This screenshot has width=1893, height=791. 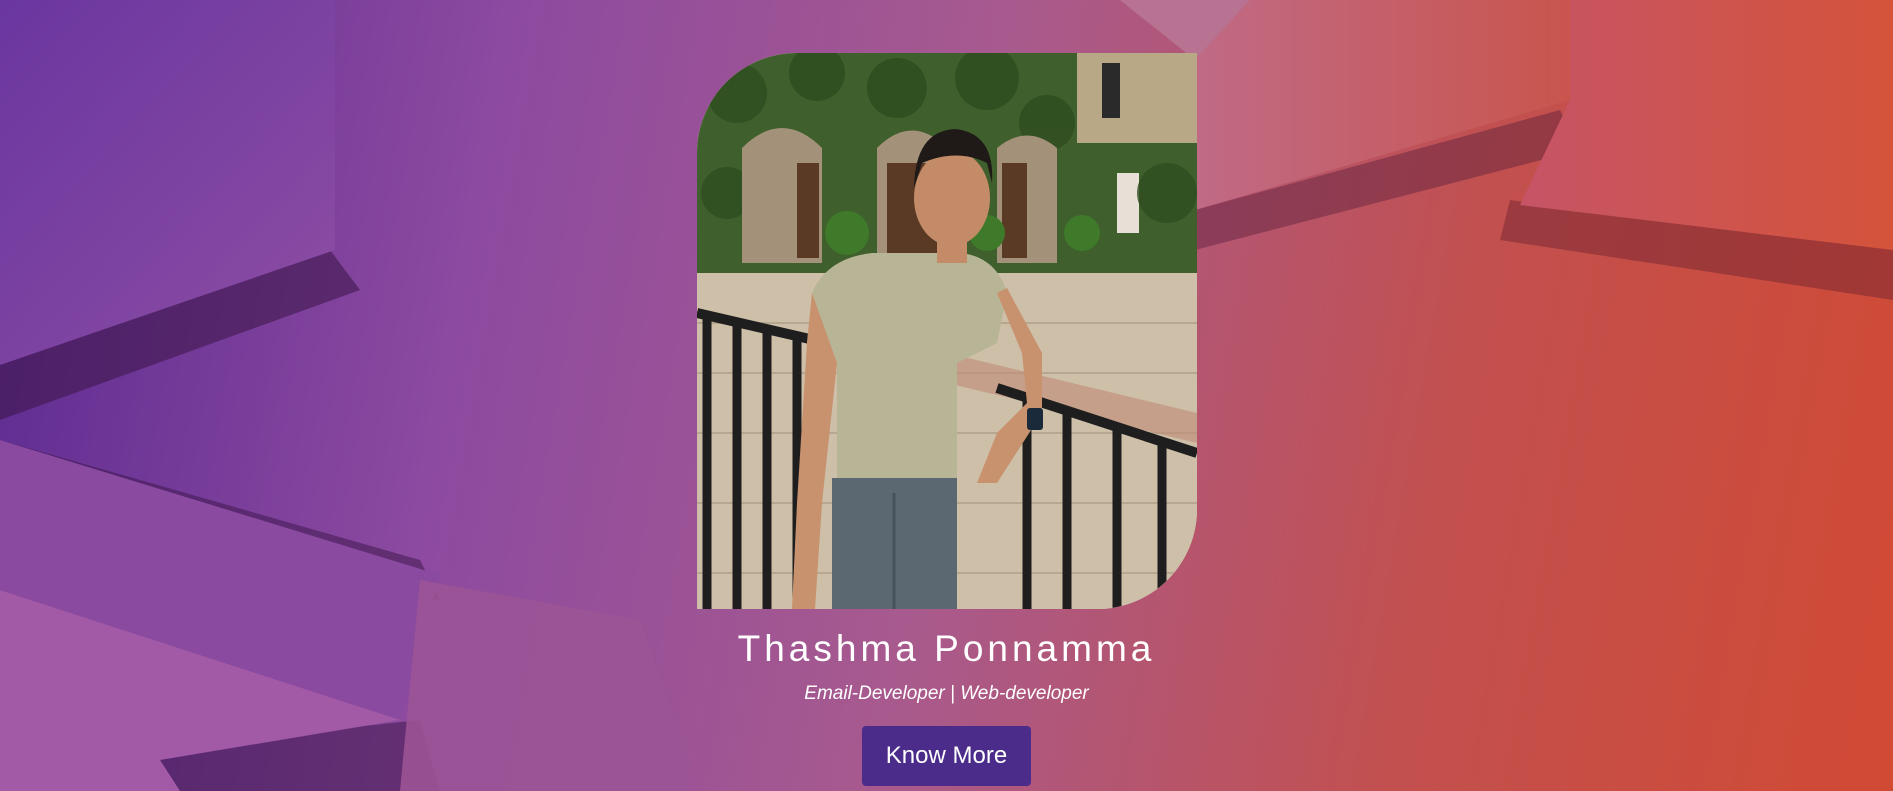 I want to click on know-more-button: Know More, so click(x=946, y=756).